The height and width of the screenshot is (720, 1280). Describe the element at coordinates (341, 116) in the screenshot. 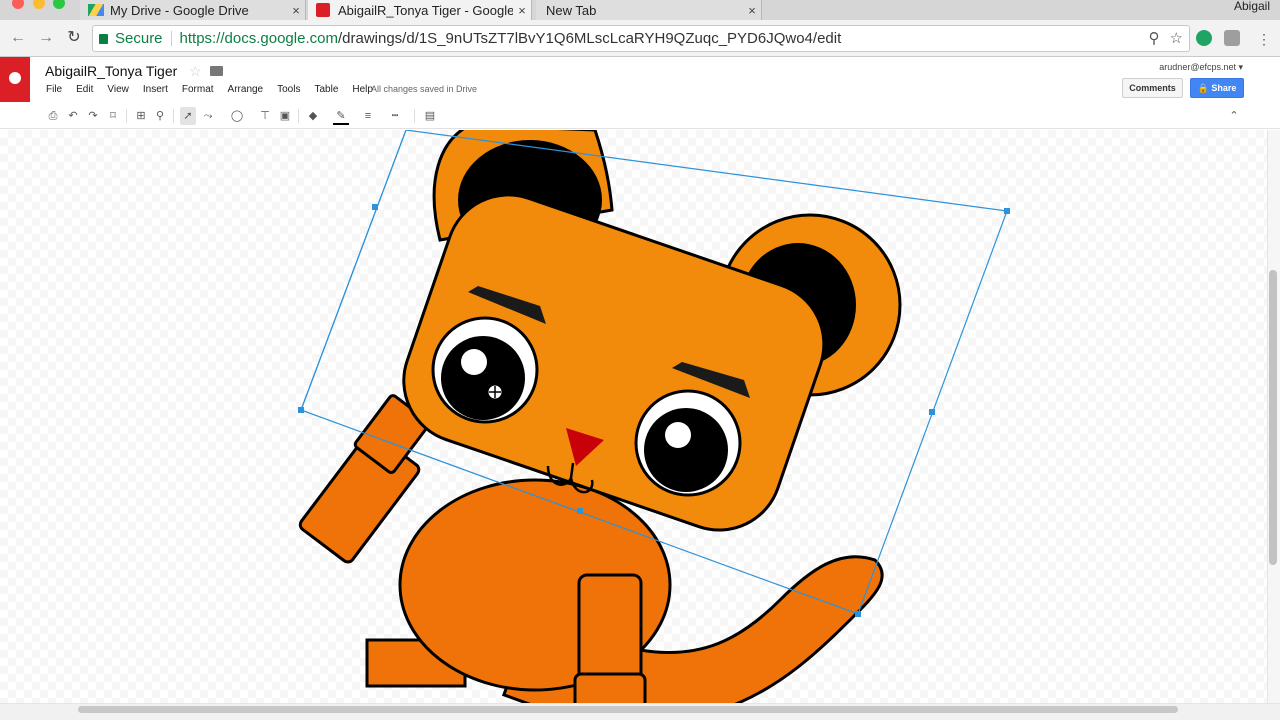

I see `line-color-icon: ✎` at that location.